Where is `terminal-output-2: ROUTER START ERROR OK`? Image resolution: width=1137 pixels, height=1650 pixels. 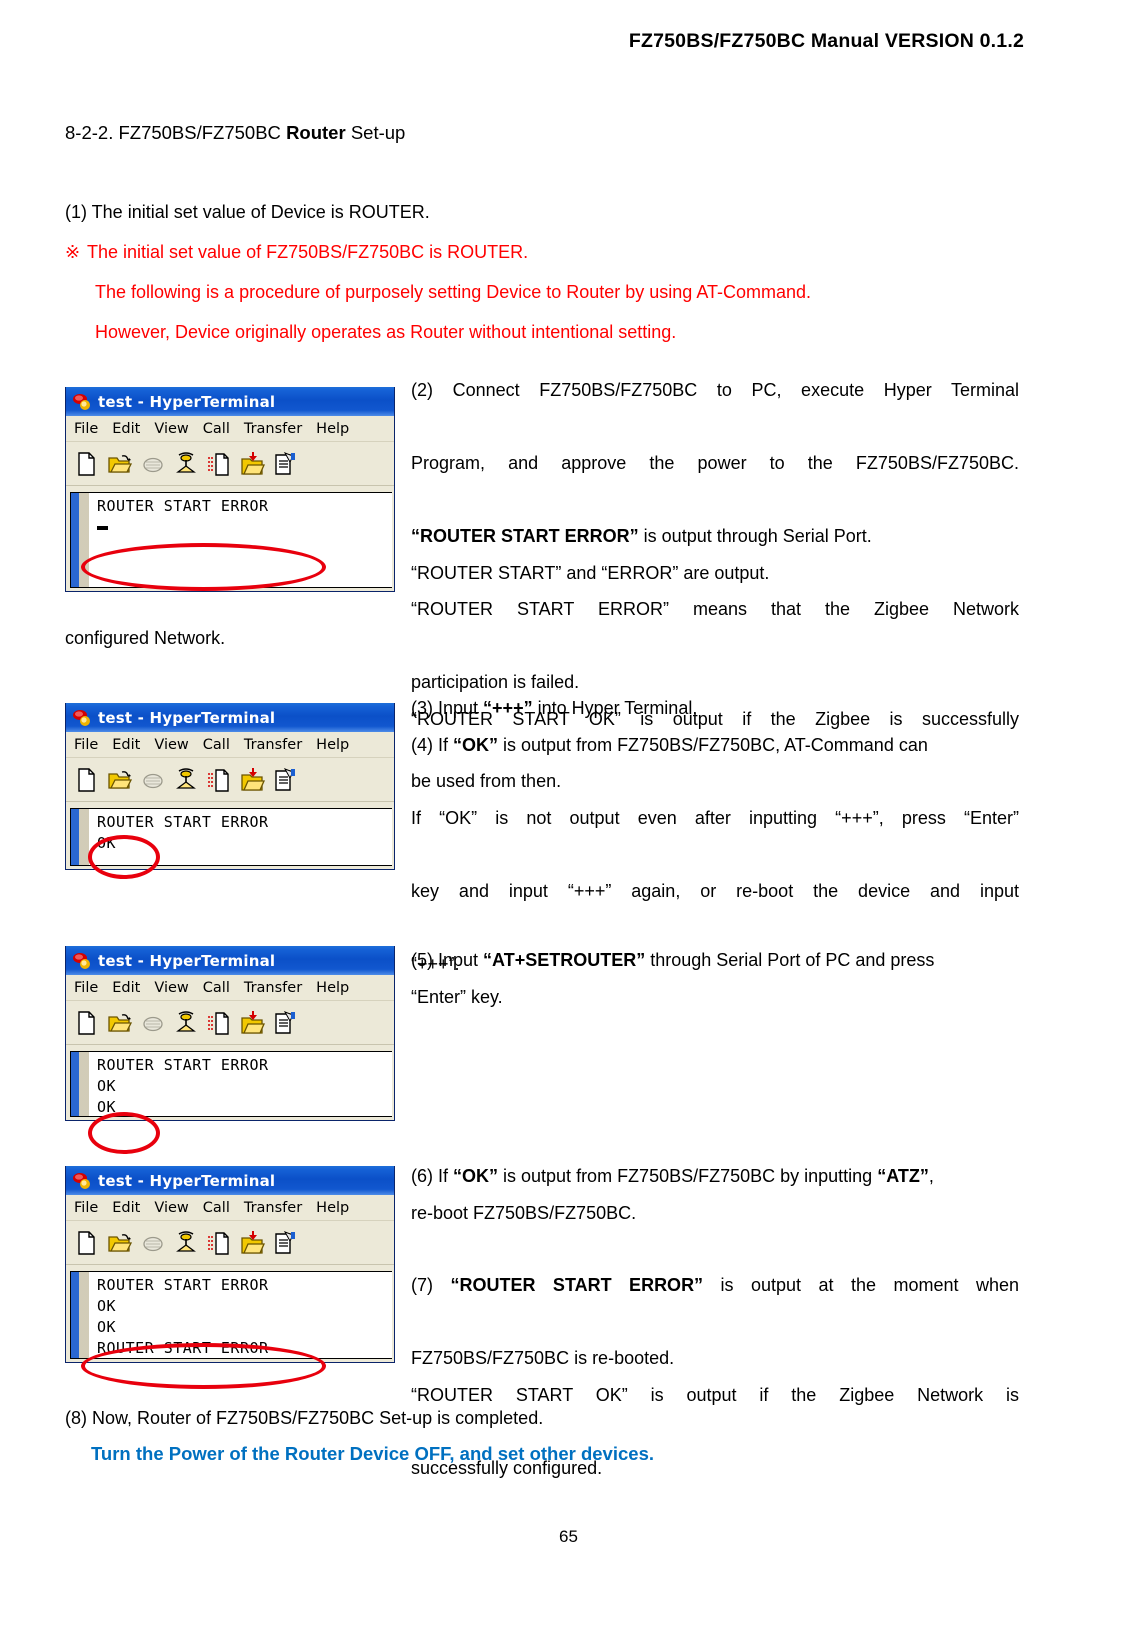
terminal-output-2: ROUTER START ERROR OK is located at coordinates (231, 837).